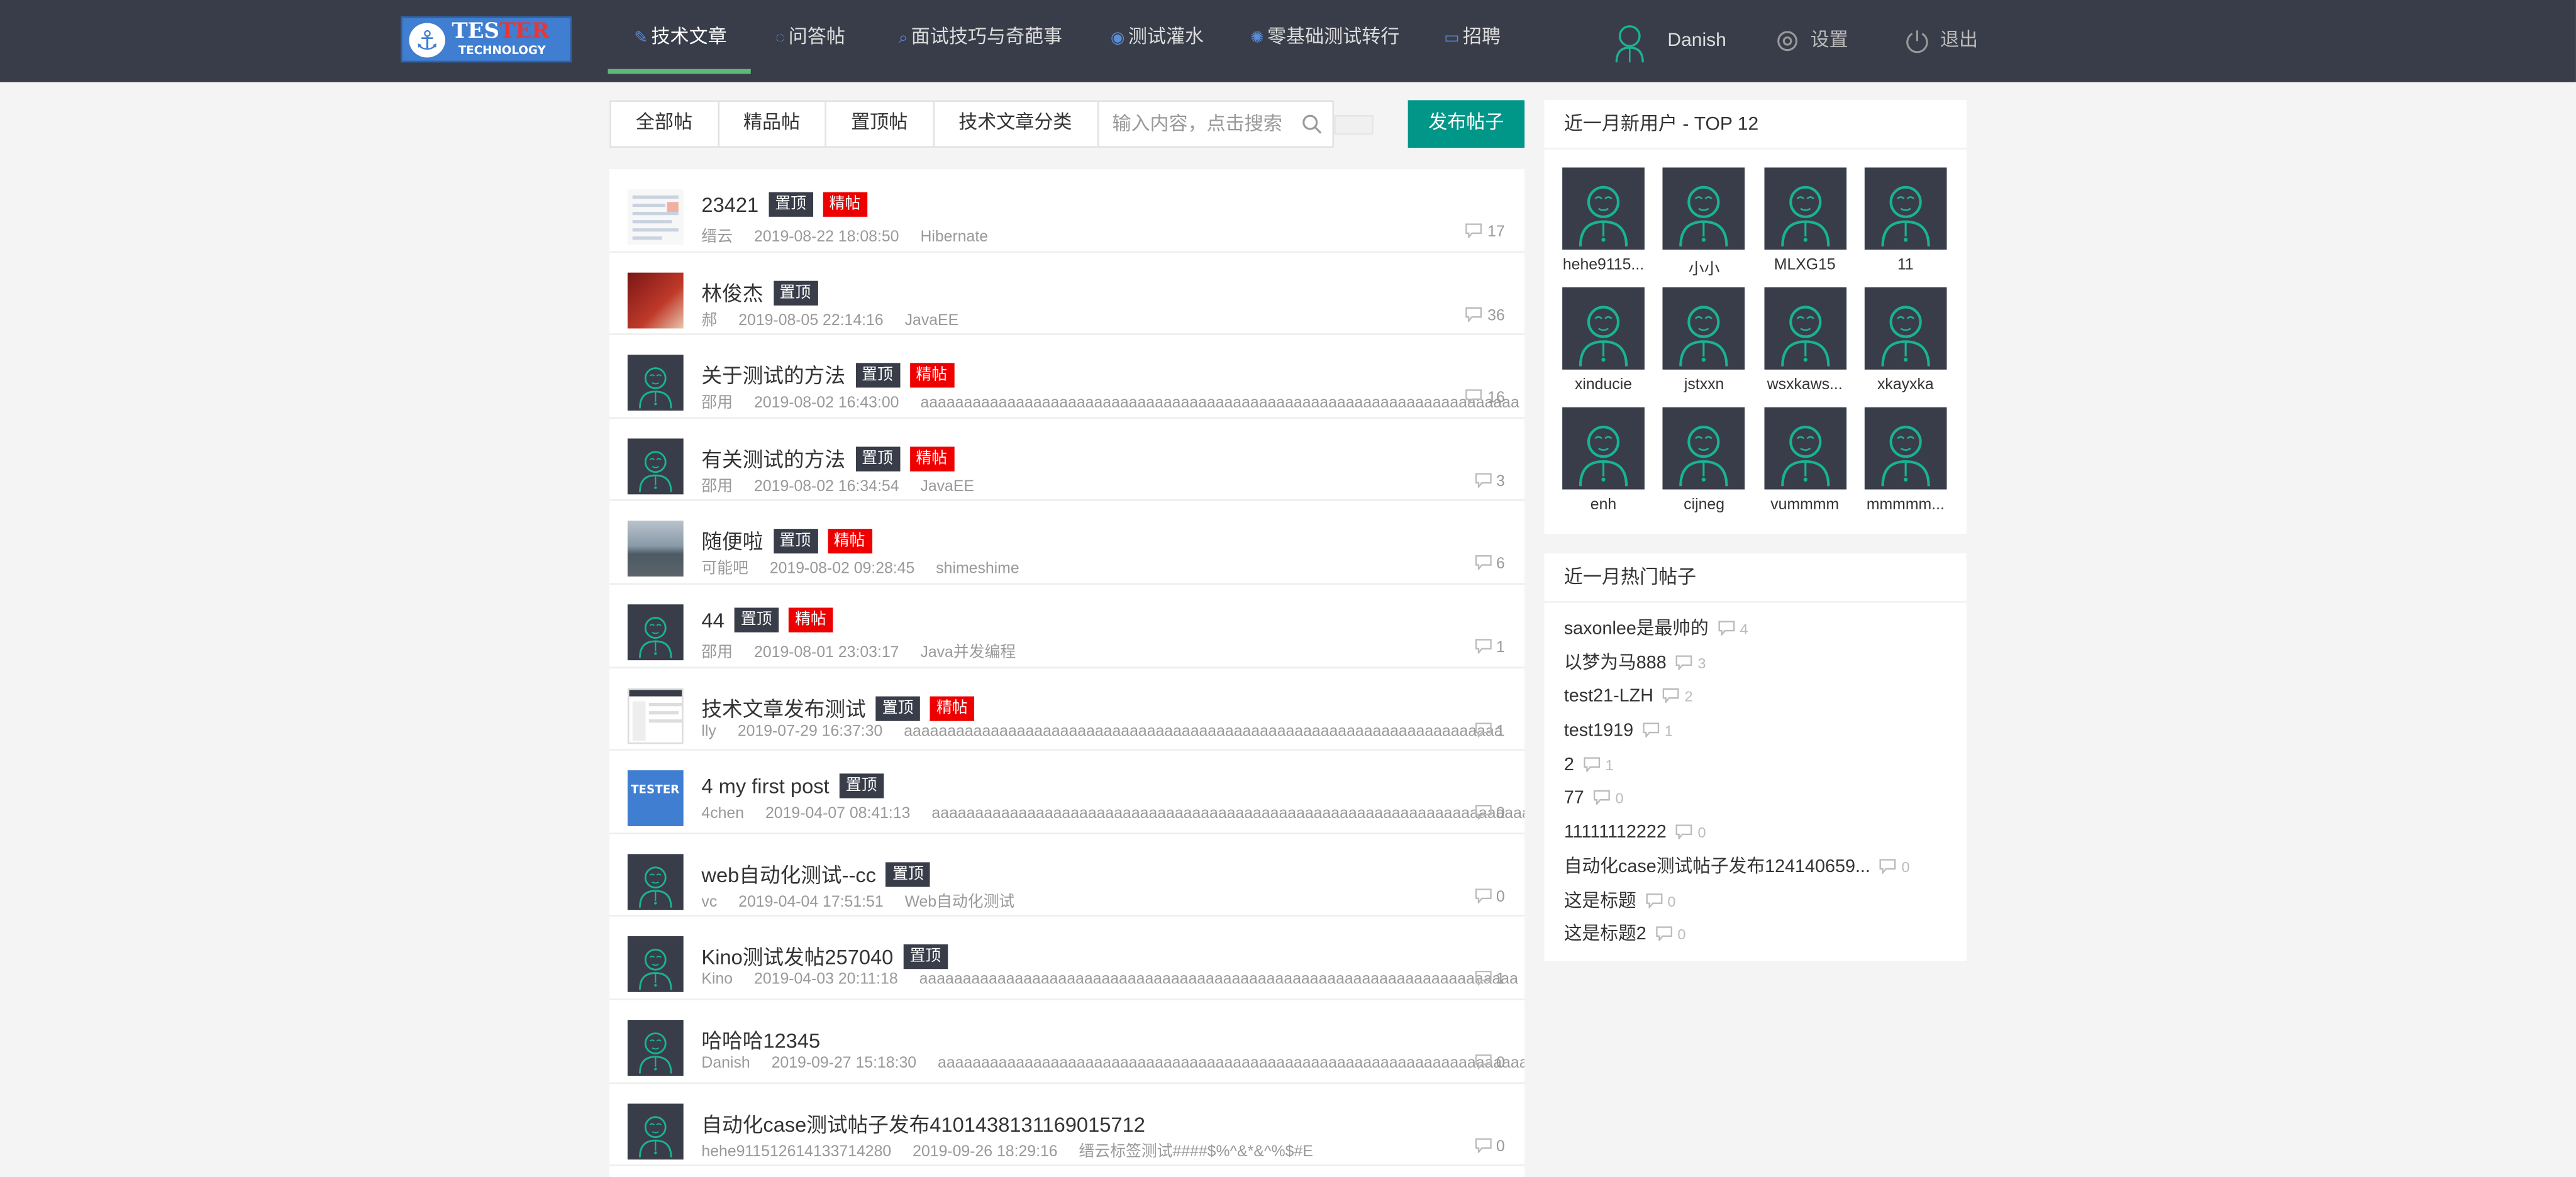  What do you see at coordinates (1755, 902) in the screenshot?
I see `hot-post-item: 这是标题 0` at bounding box center [1755, 902].